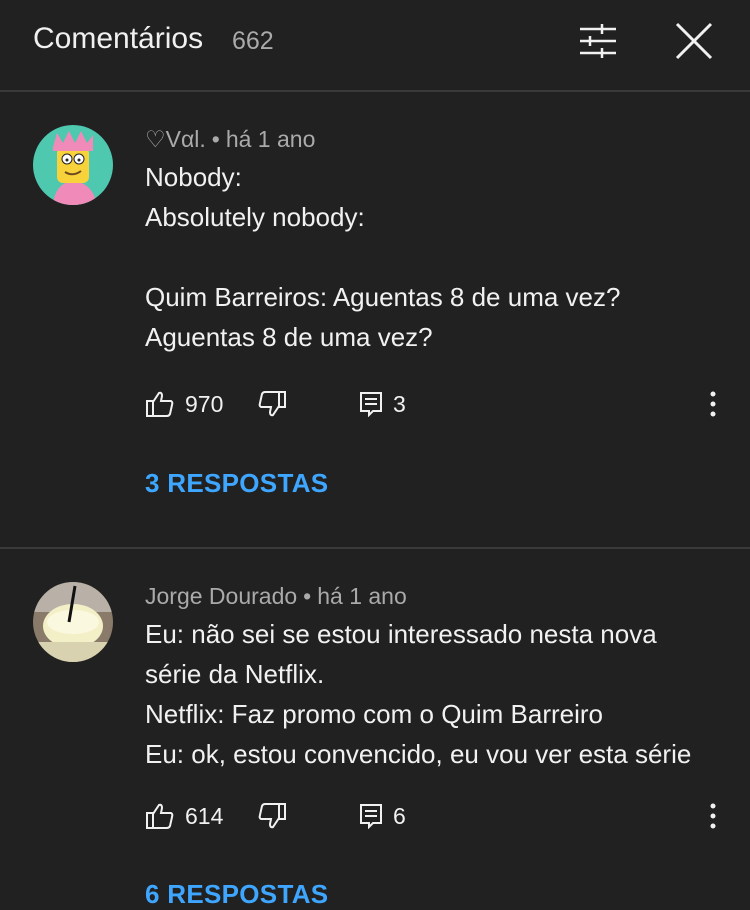 This screenshot has width=750, height=910. I want to click on comment-meta: Jorge Dourado • há 1 ano, so click(276, 596).